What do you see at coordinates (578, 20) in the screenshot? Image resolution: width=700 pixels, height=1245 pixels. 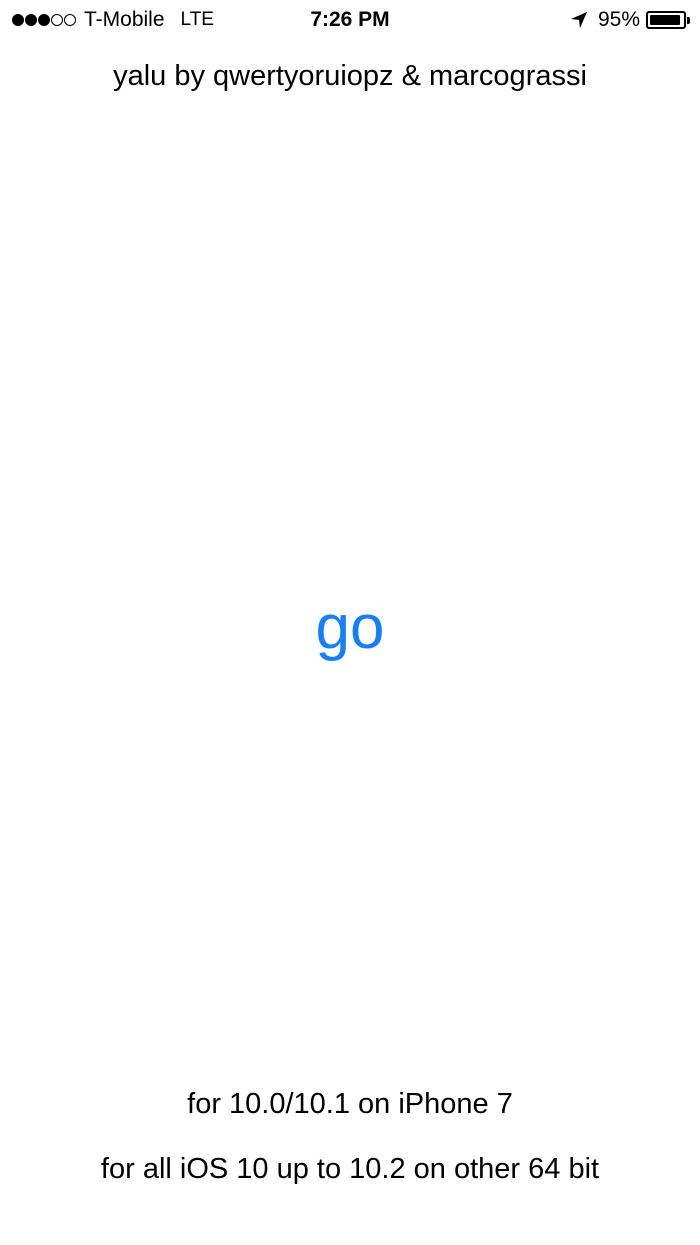 I see `location-arrow-icon` at bounding box center [578, 20].